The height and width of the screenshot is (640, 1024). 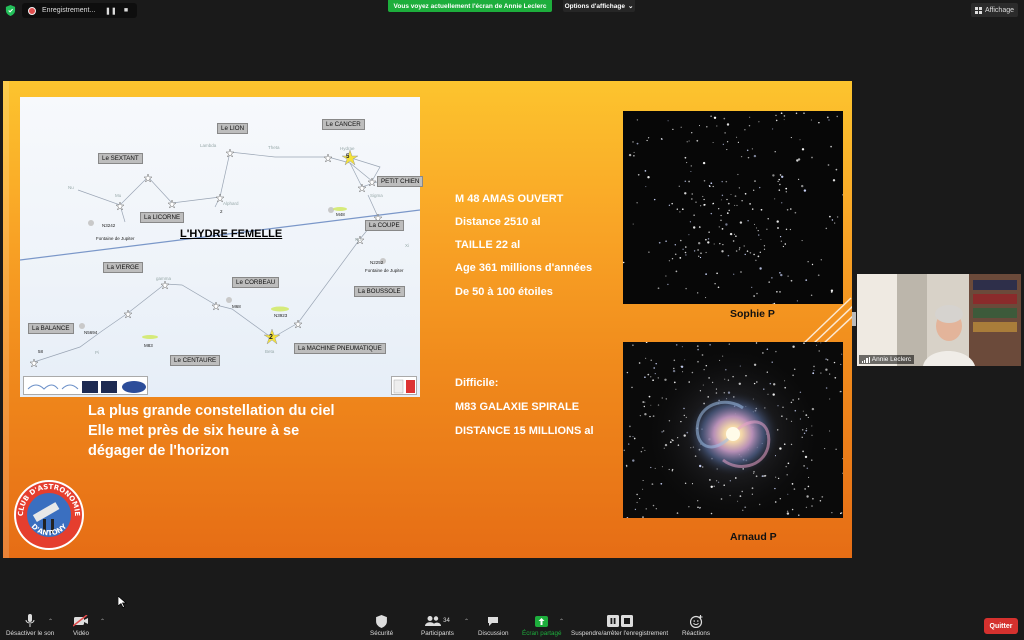 I want to click on view-options-button: Options d'affichage ⌄, so click(x=599, y=6).